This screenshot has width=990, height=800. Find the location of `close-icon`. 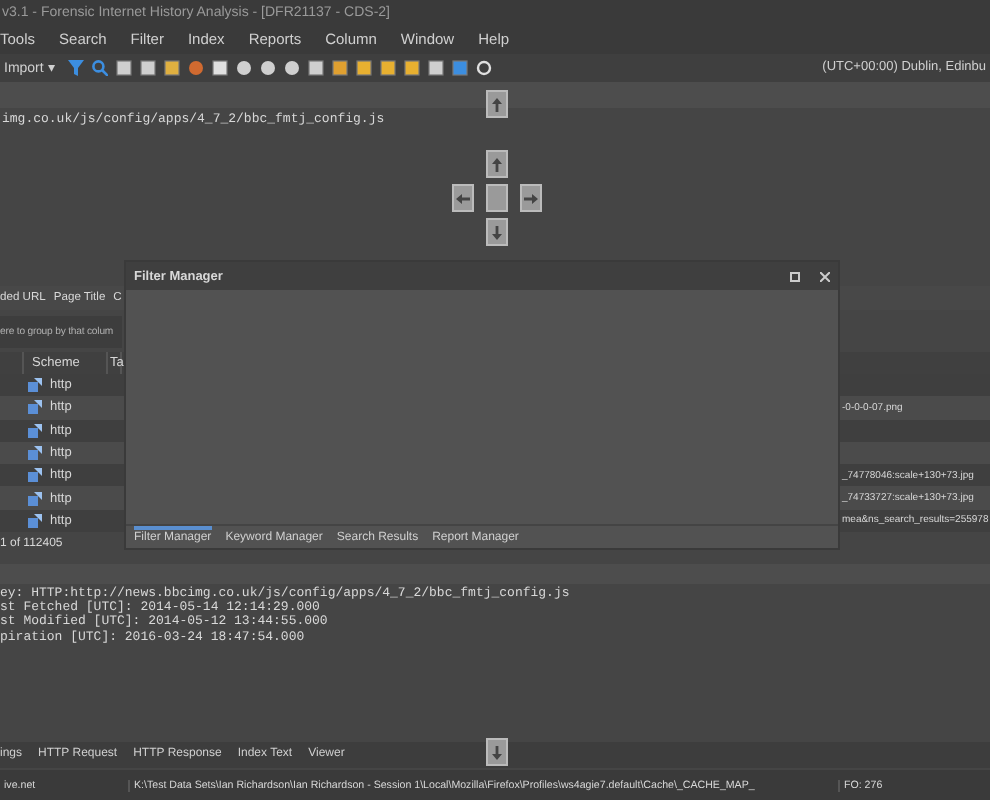

close-icon is located at coordinates (825, 276).